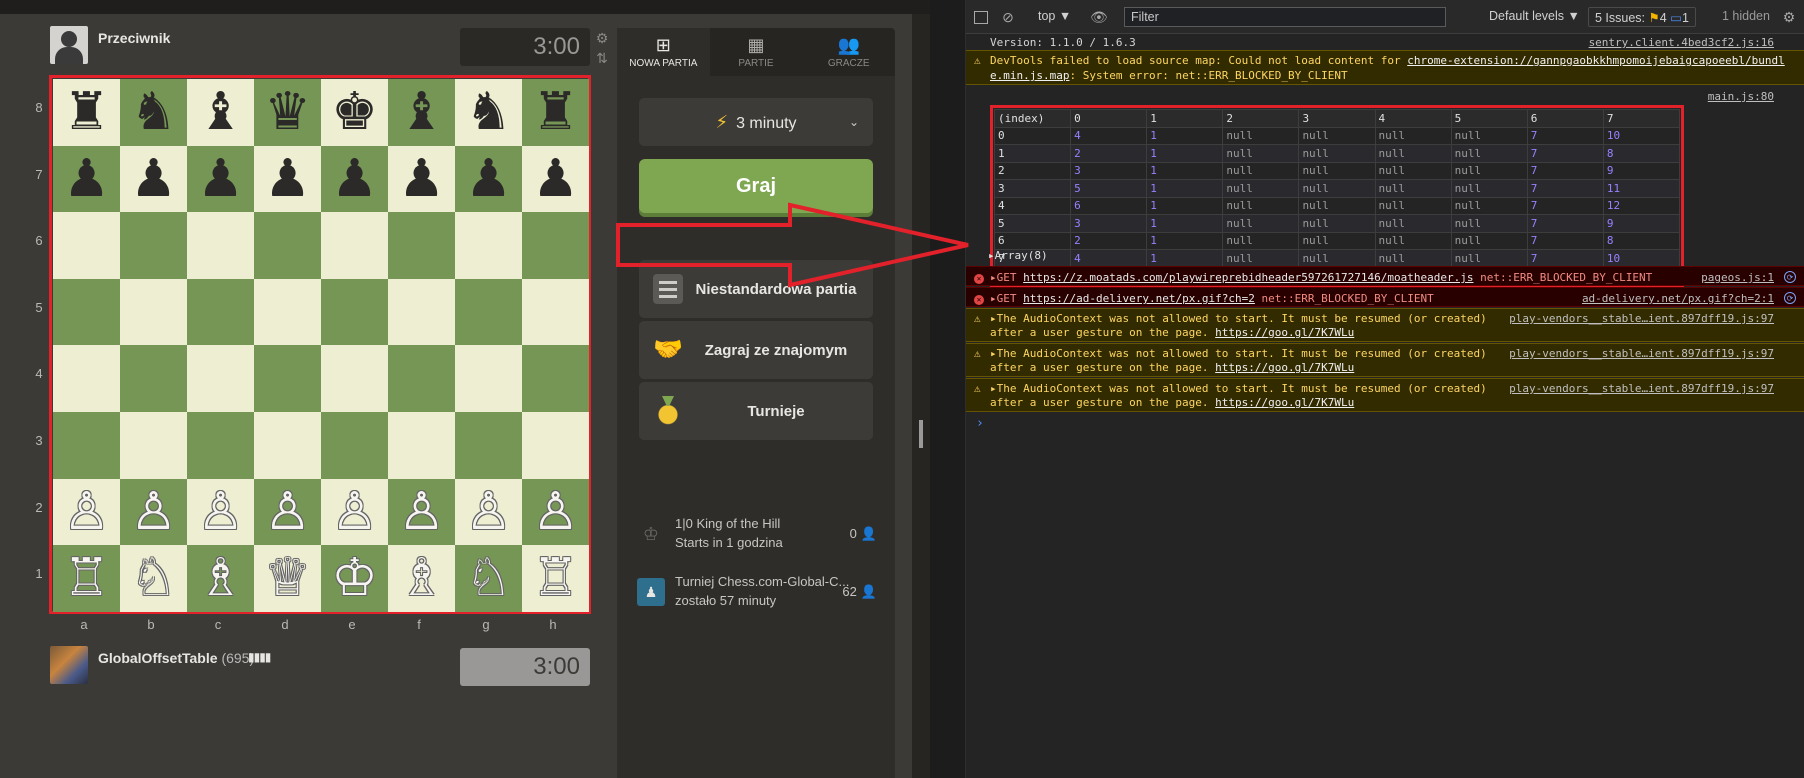  I want to click on square-h4, so click(555, 378).